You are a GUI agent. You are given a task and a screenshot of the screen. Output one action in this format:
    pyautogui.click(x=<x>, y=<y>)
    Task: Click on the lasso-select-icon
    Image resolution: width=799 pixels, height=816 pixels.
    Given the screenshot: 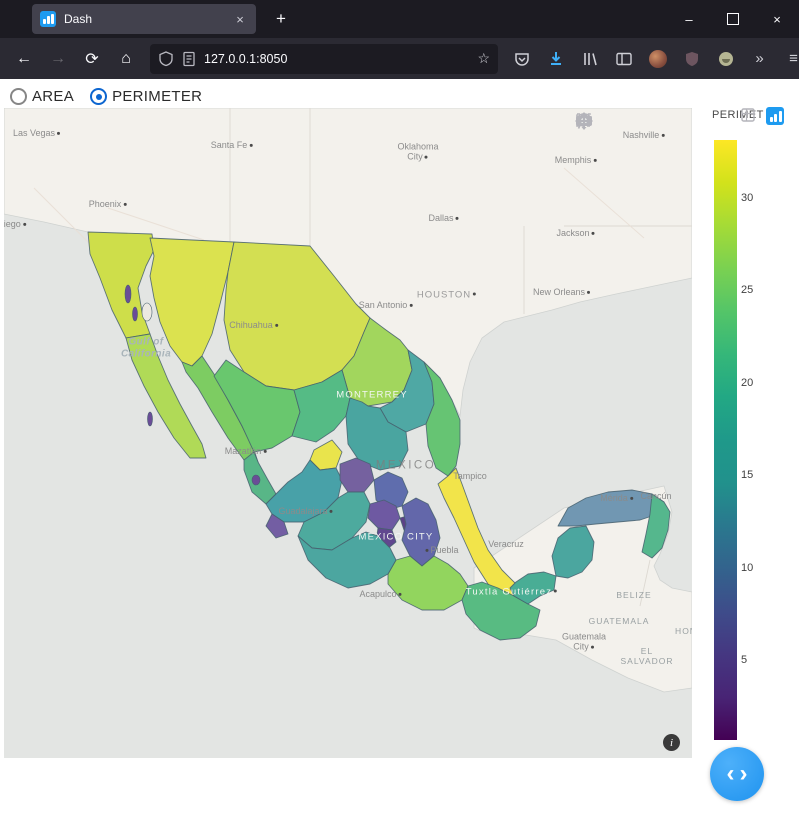 What is the action you would take?
    pyautogui.click(x=630, y=122)
    